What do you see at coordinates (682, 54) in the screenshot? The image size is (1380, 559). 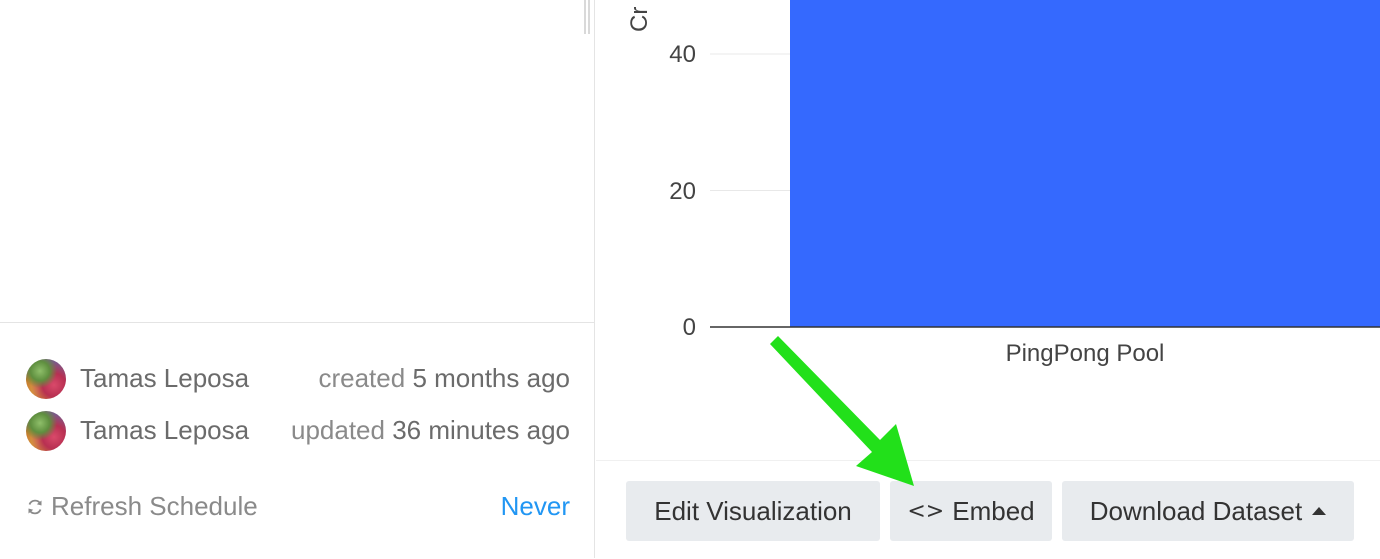 I see `y-tick-label: 40` at bounding box center [682, 54].